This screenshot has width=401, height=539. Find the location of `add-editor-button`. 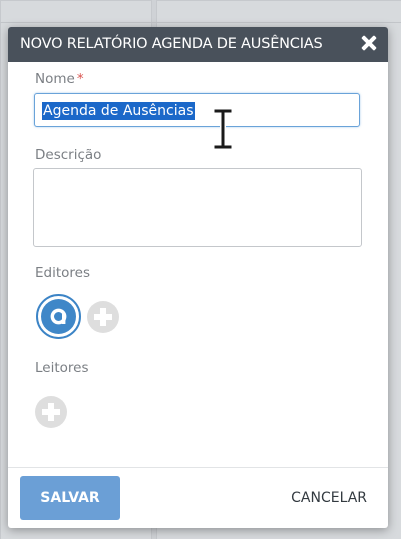

add-editor-button is located at coordinates (103, 317).